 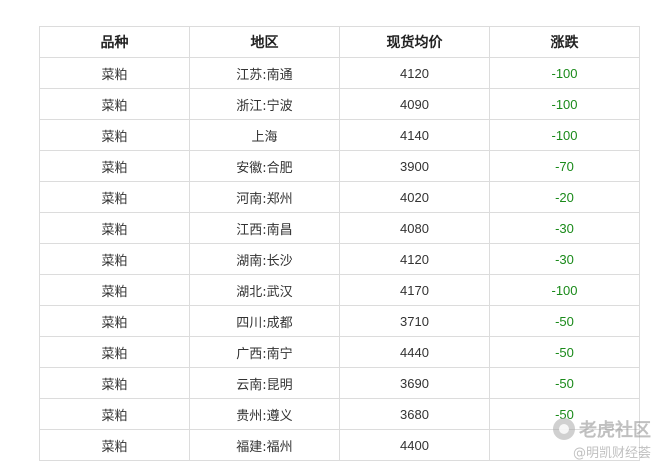 I want to click on cell-region: 贵州:遵义, so click(x=264, y=414).